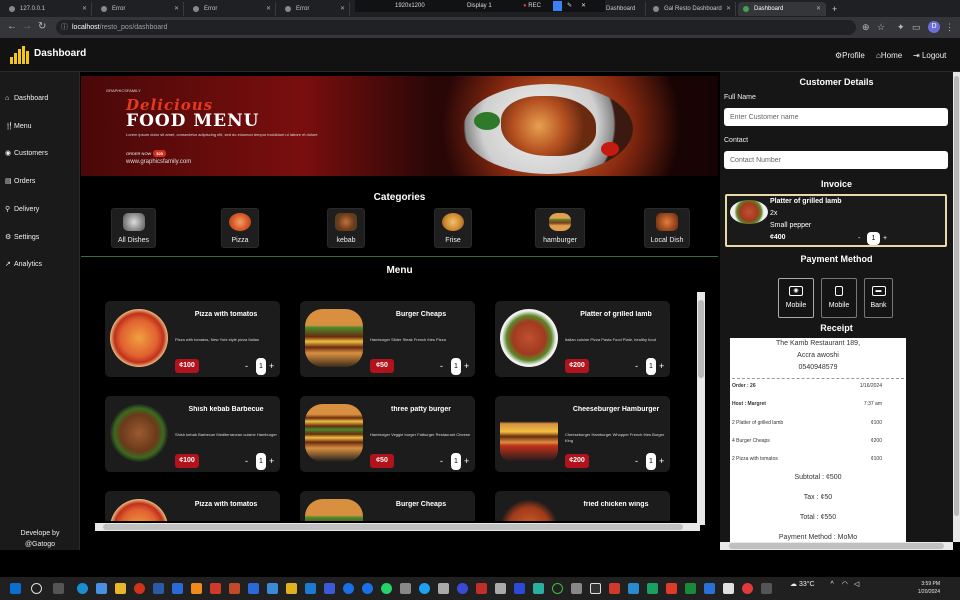  What do you see at coordinates (782, 9) in the screenshot?
I see `browser-tab-active: Dashboard ✕` at bounding box center [782, 9].